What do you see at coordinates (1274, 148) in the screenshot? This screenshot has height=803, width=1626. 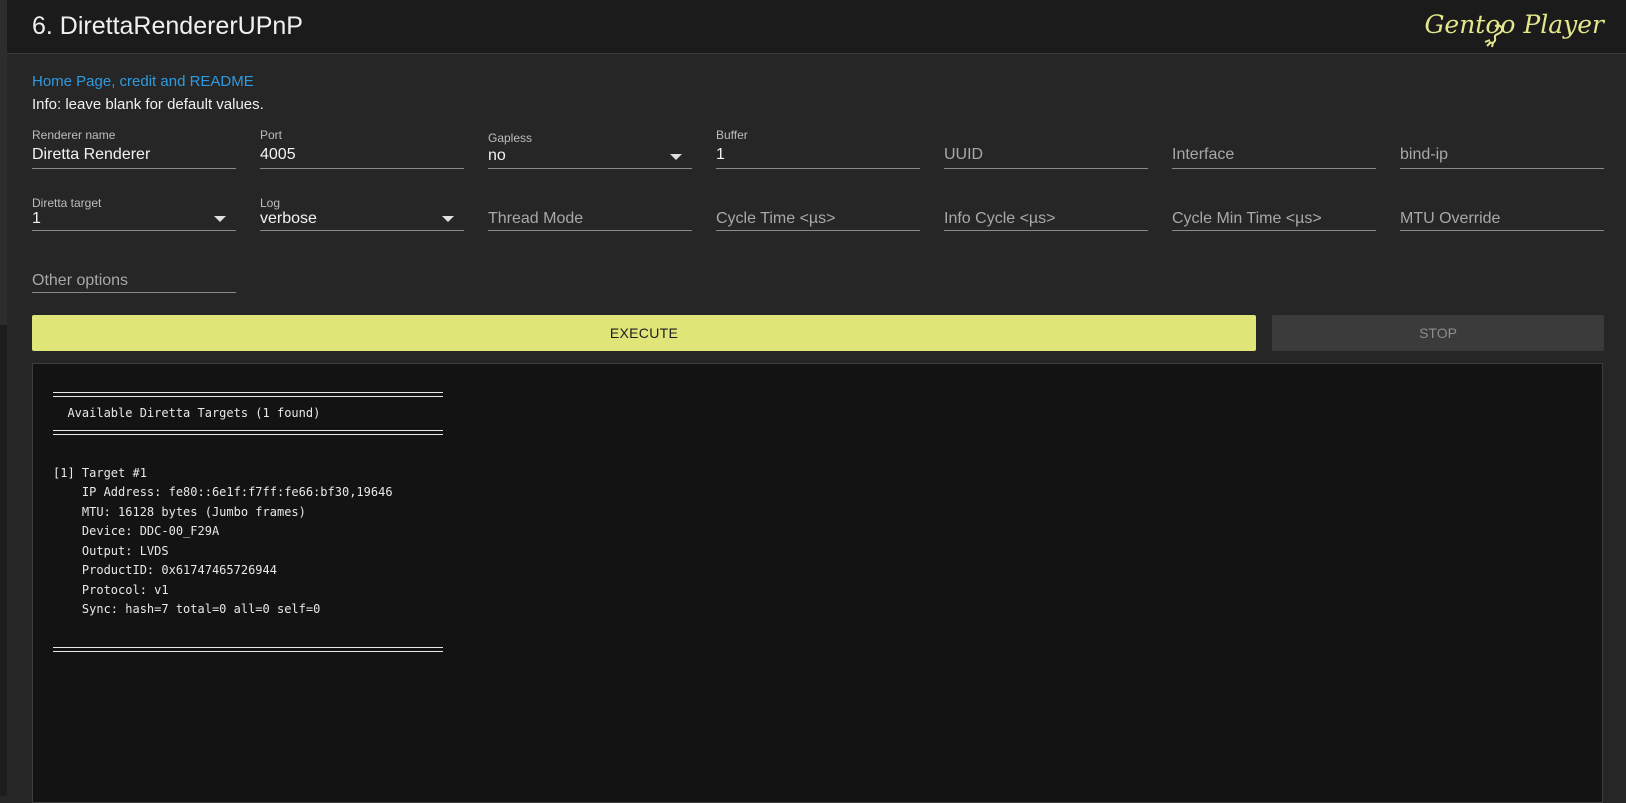 I see `interface-field: Interface` at bounding box center [1274, 148].